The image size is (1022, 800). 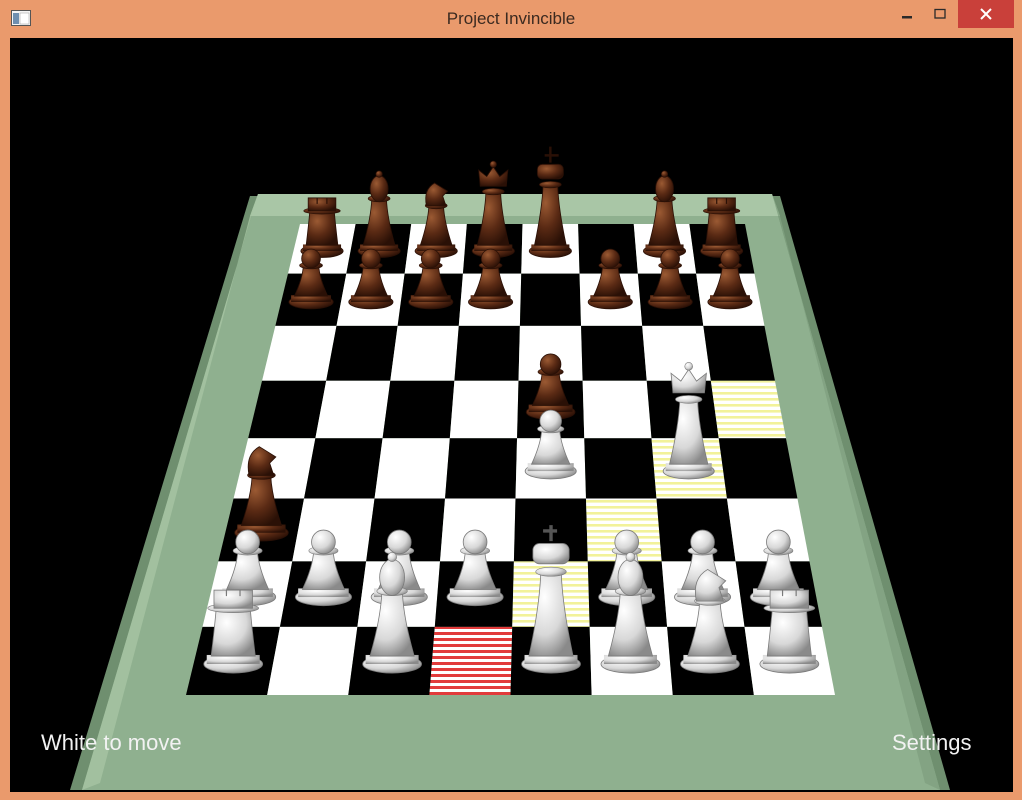 I want to click on square-d5, so click(x=484, y=409).